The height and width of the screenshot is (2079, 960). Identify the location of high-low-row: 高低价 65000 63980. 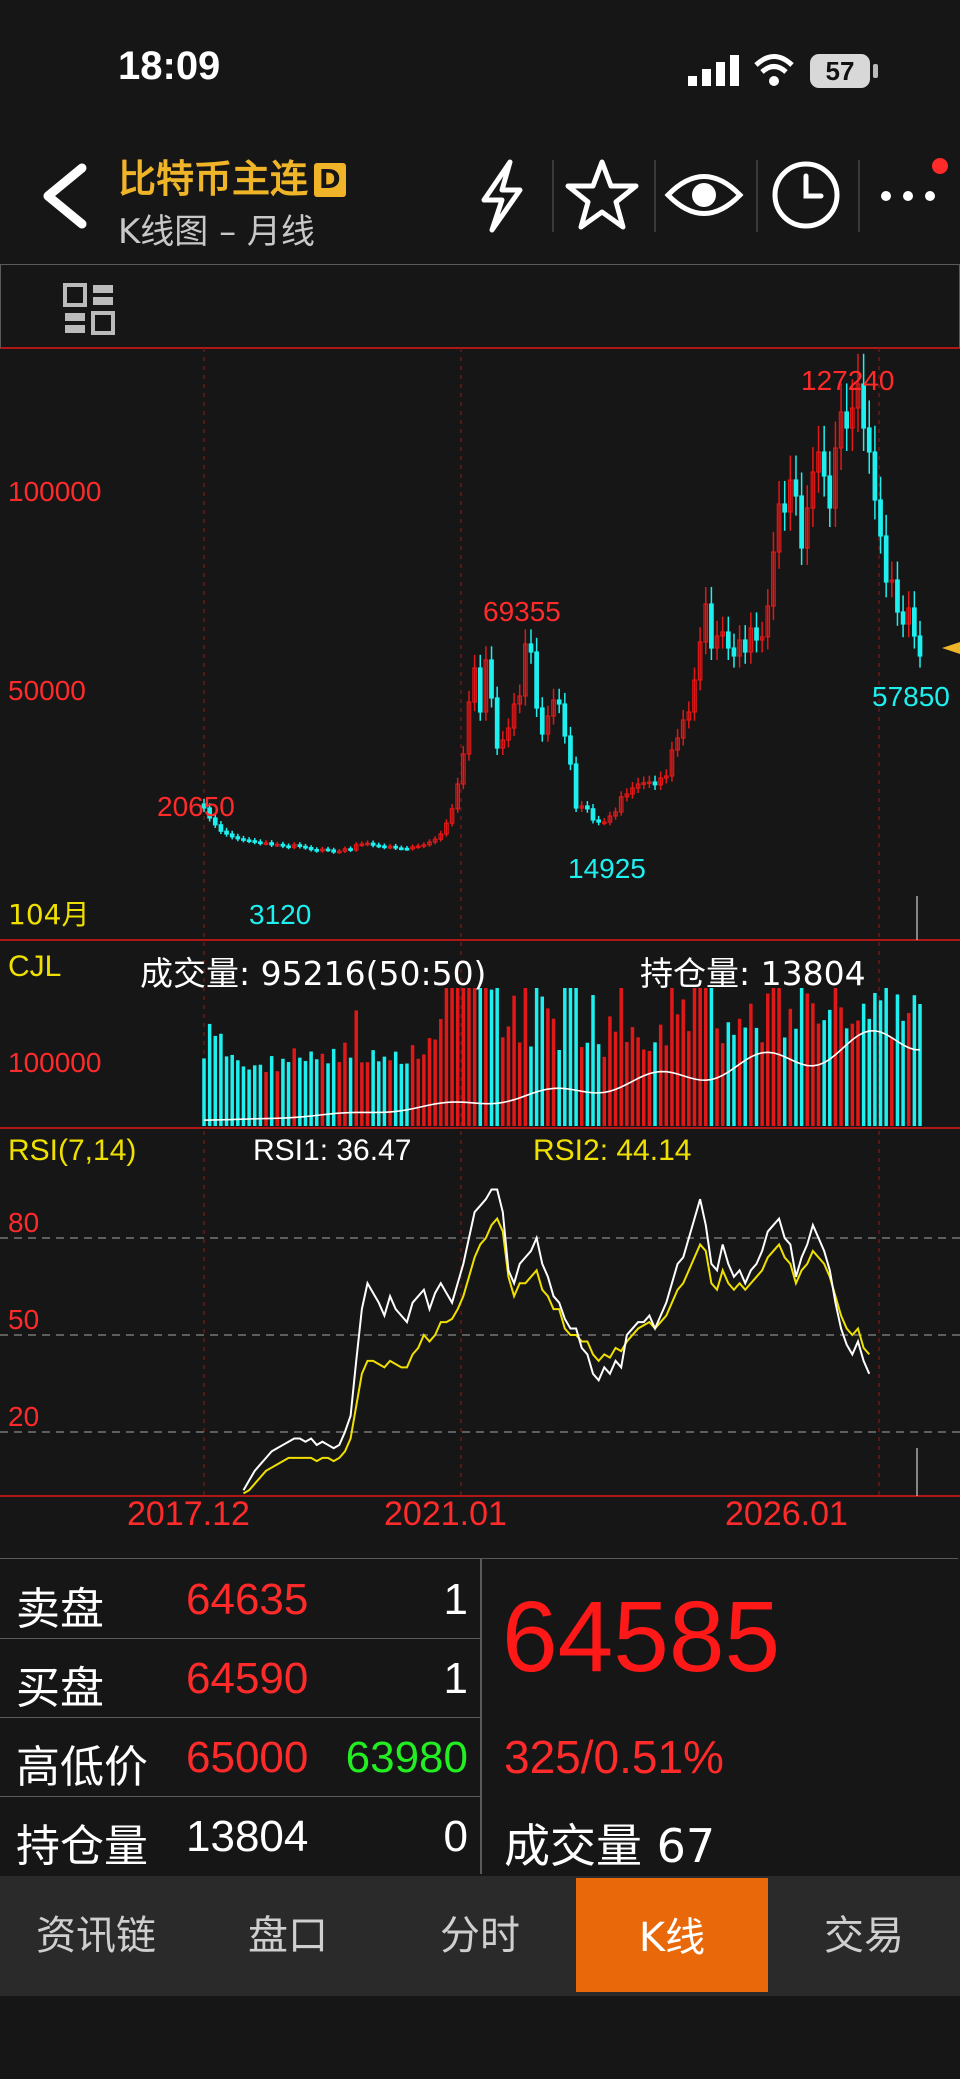
(240, 1757).